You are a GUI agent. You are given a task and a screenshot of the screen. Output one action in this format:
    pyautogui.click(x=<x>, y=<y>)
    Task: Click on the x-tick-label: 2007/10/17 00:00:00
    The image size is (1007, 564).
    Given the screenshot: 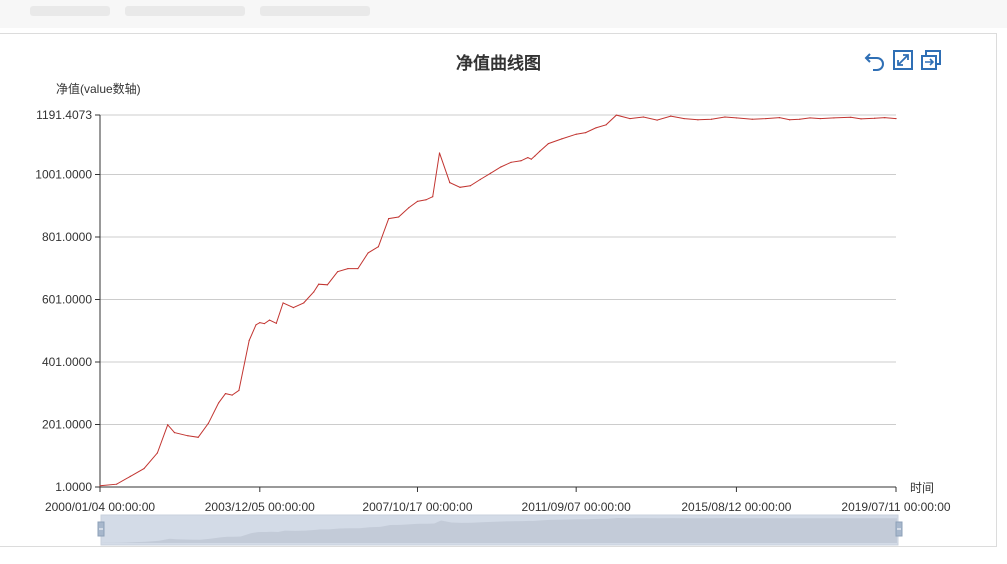 What is the action you would take?
    pyautogui.click(x=417, y=507)
    